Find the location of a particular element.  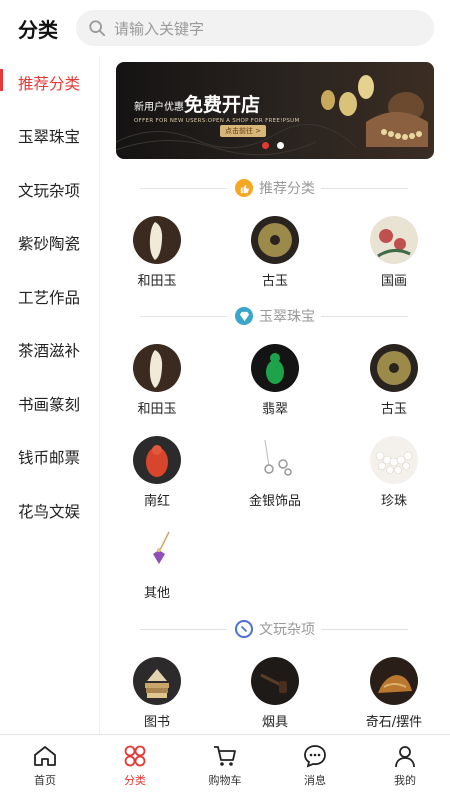

tab-category: 分类 is located at coordinates (135, 767).